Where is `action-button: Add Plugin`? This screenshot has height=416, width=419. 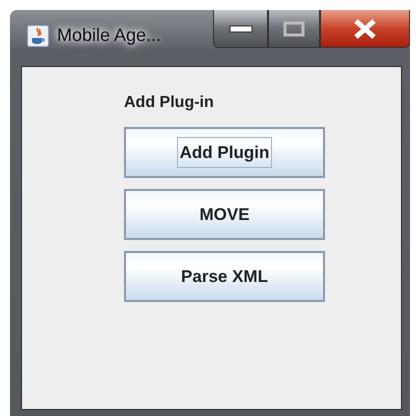 action-button: Add Plugin is located at coordinates (224, 152).